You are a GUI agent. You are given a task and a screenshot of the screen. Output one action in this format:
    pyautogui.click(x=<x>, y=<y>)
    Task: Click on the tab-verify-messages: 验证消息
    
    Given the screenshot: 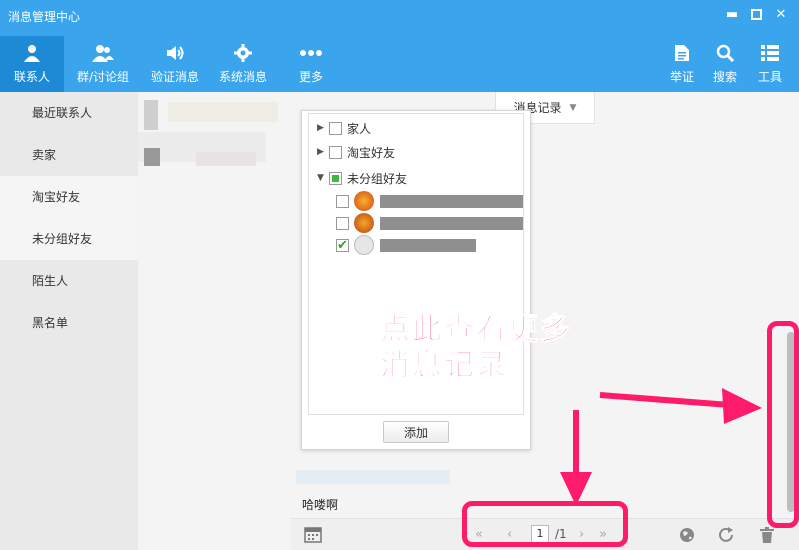 What is the action you would take?
    pyautogui.click(x=175, y=64)
    